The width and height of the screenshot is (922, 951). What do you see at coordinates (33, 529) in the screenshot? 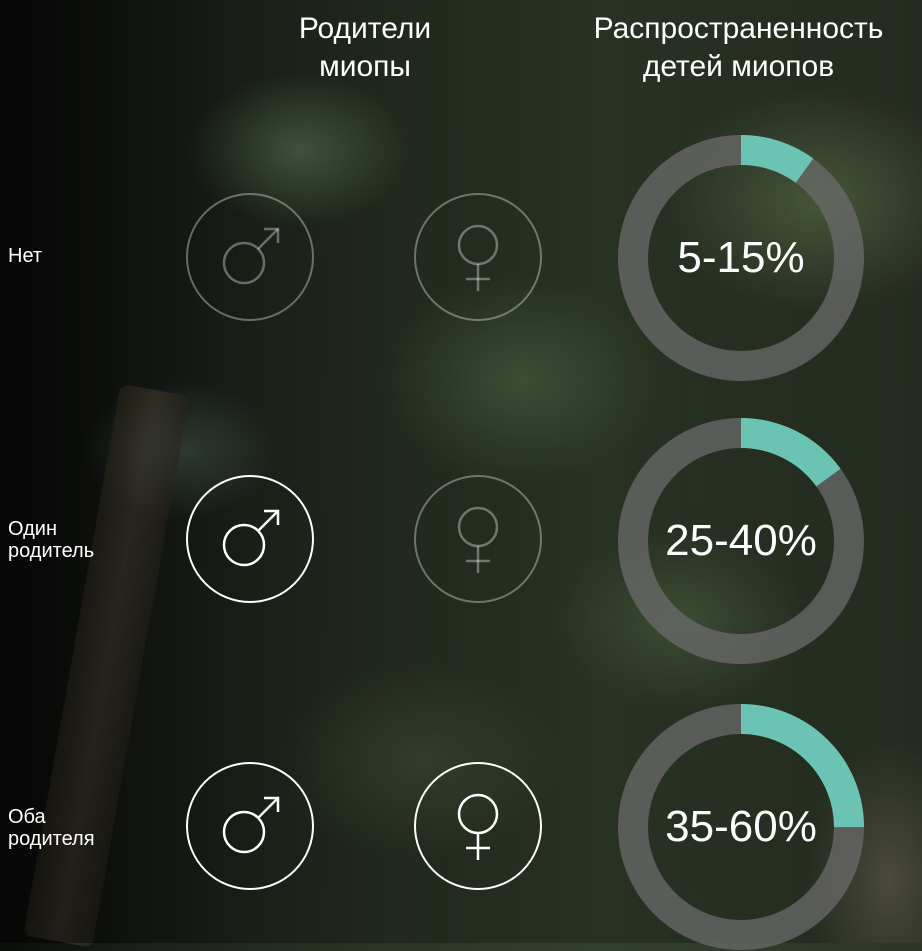
I see `row-label-line1: Один` at bounding box center [33, 529].